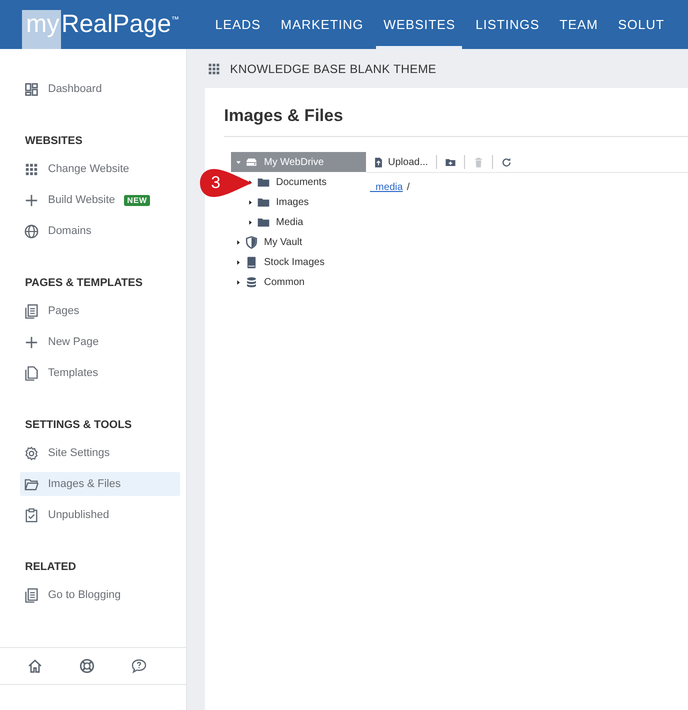 The height and width of the screenshot is (710, 688). What do you see at coordinates (100, 453) in the screenshot?
I see `sidebar-item: Site Settings` at bounding box center [100, 453].